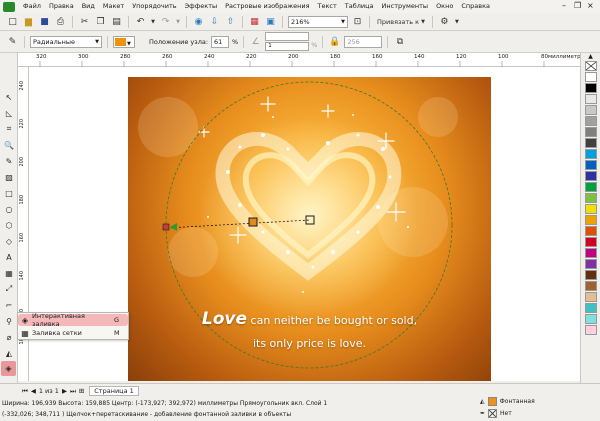 Image resolution: width=600 pixels, height=421 pixels. I want to click on menu-file: Файл, so click(32, 6).